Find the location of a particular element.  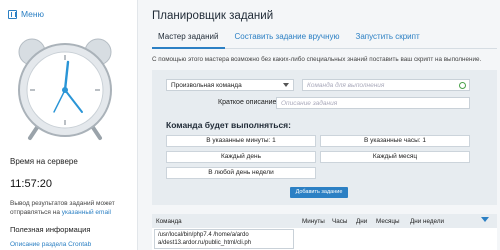

schedule-weekday-button: В любой день недели is located at coordinates (241, 173).